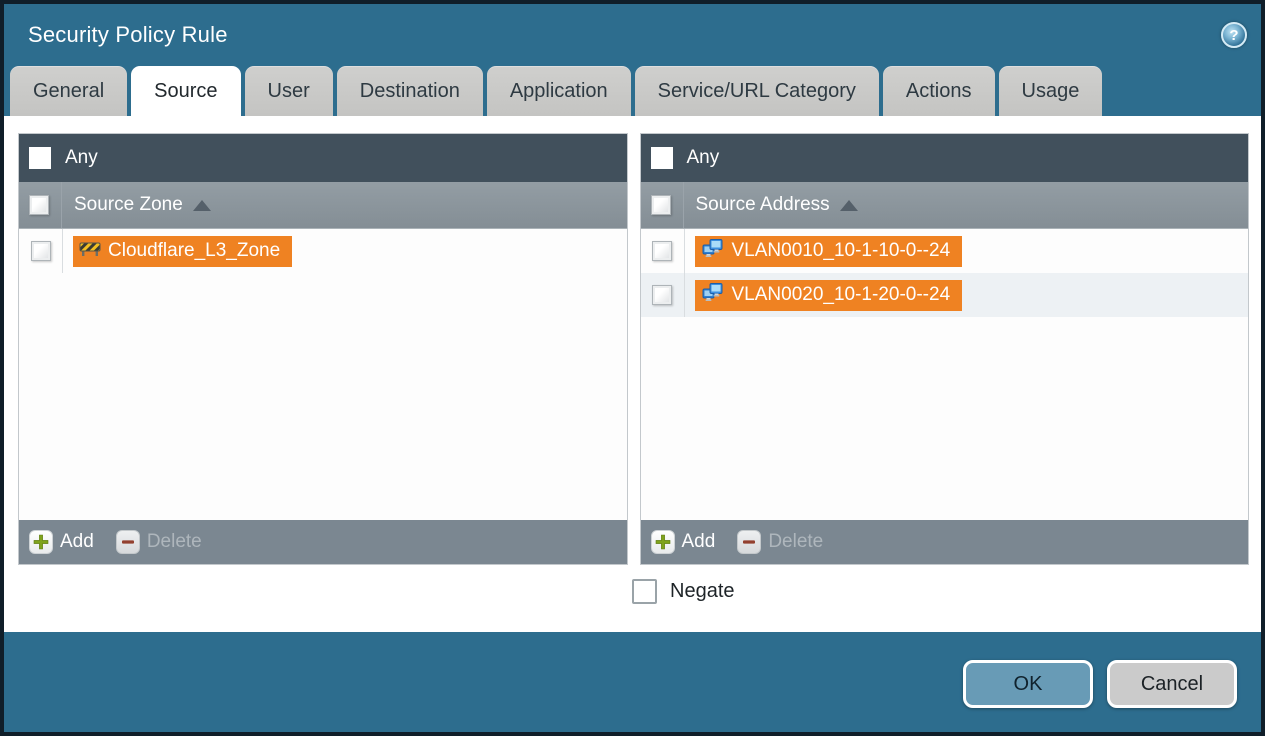 This screenshot has height=736, width=1265. What do you see at coordinates (940, 591) in the screenshot?
I see `negate-row: Negate` at bounding box center [940, 591].